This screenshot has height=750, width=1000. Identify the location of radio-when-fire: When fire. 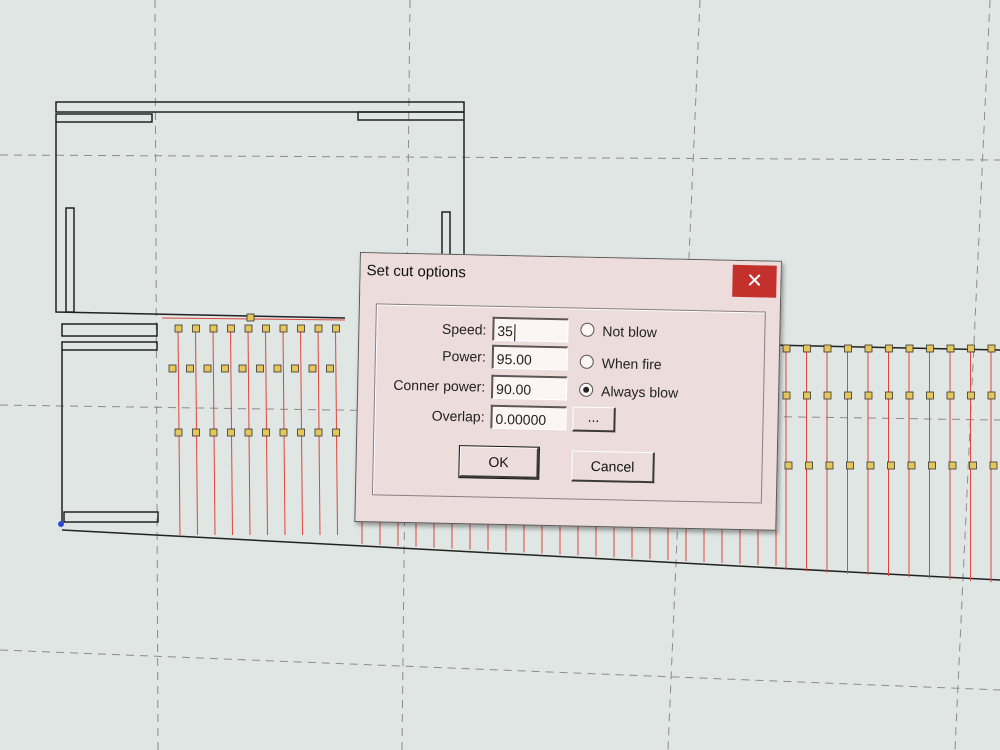
(620, 363).